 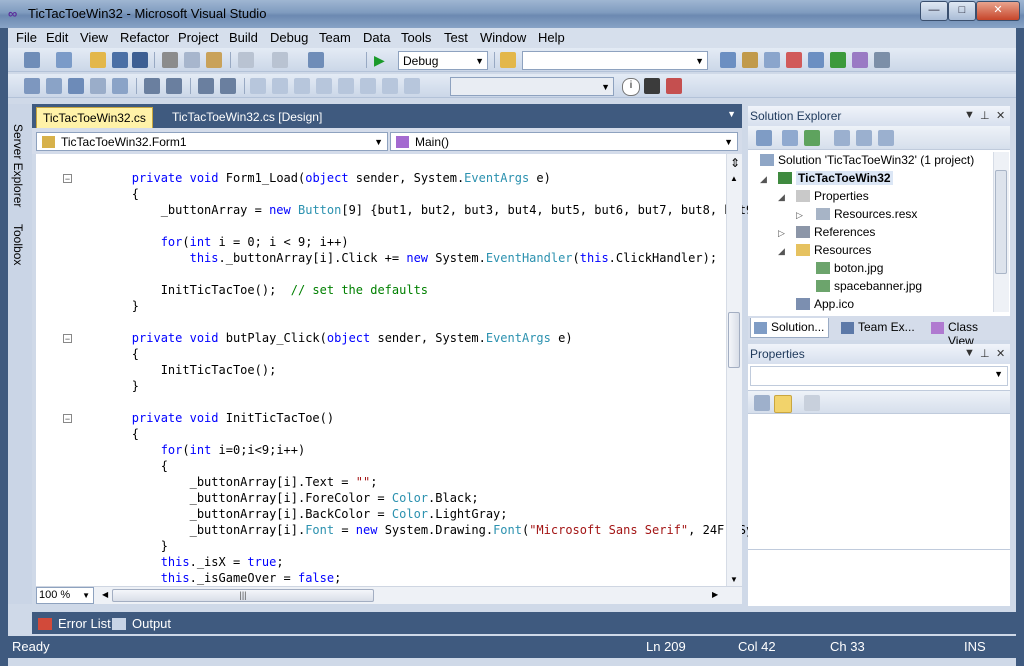 What do you see at coordinates (412, 86) in the screenshot?
I see `clear-bookmarks-icon` at bounding box center [412, 86].